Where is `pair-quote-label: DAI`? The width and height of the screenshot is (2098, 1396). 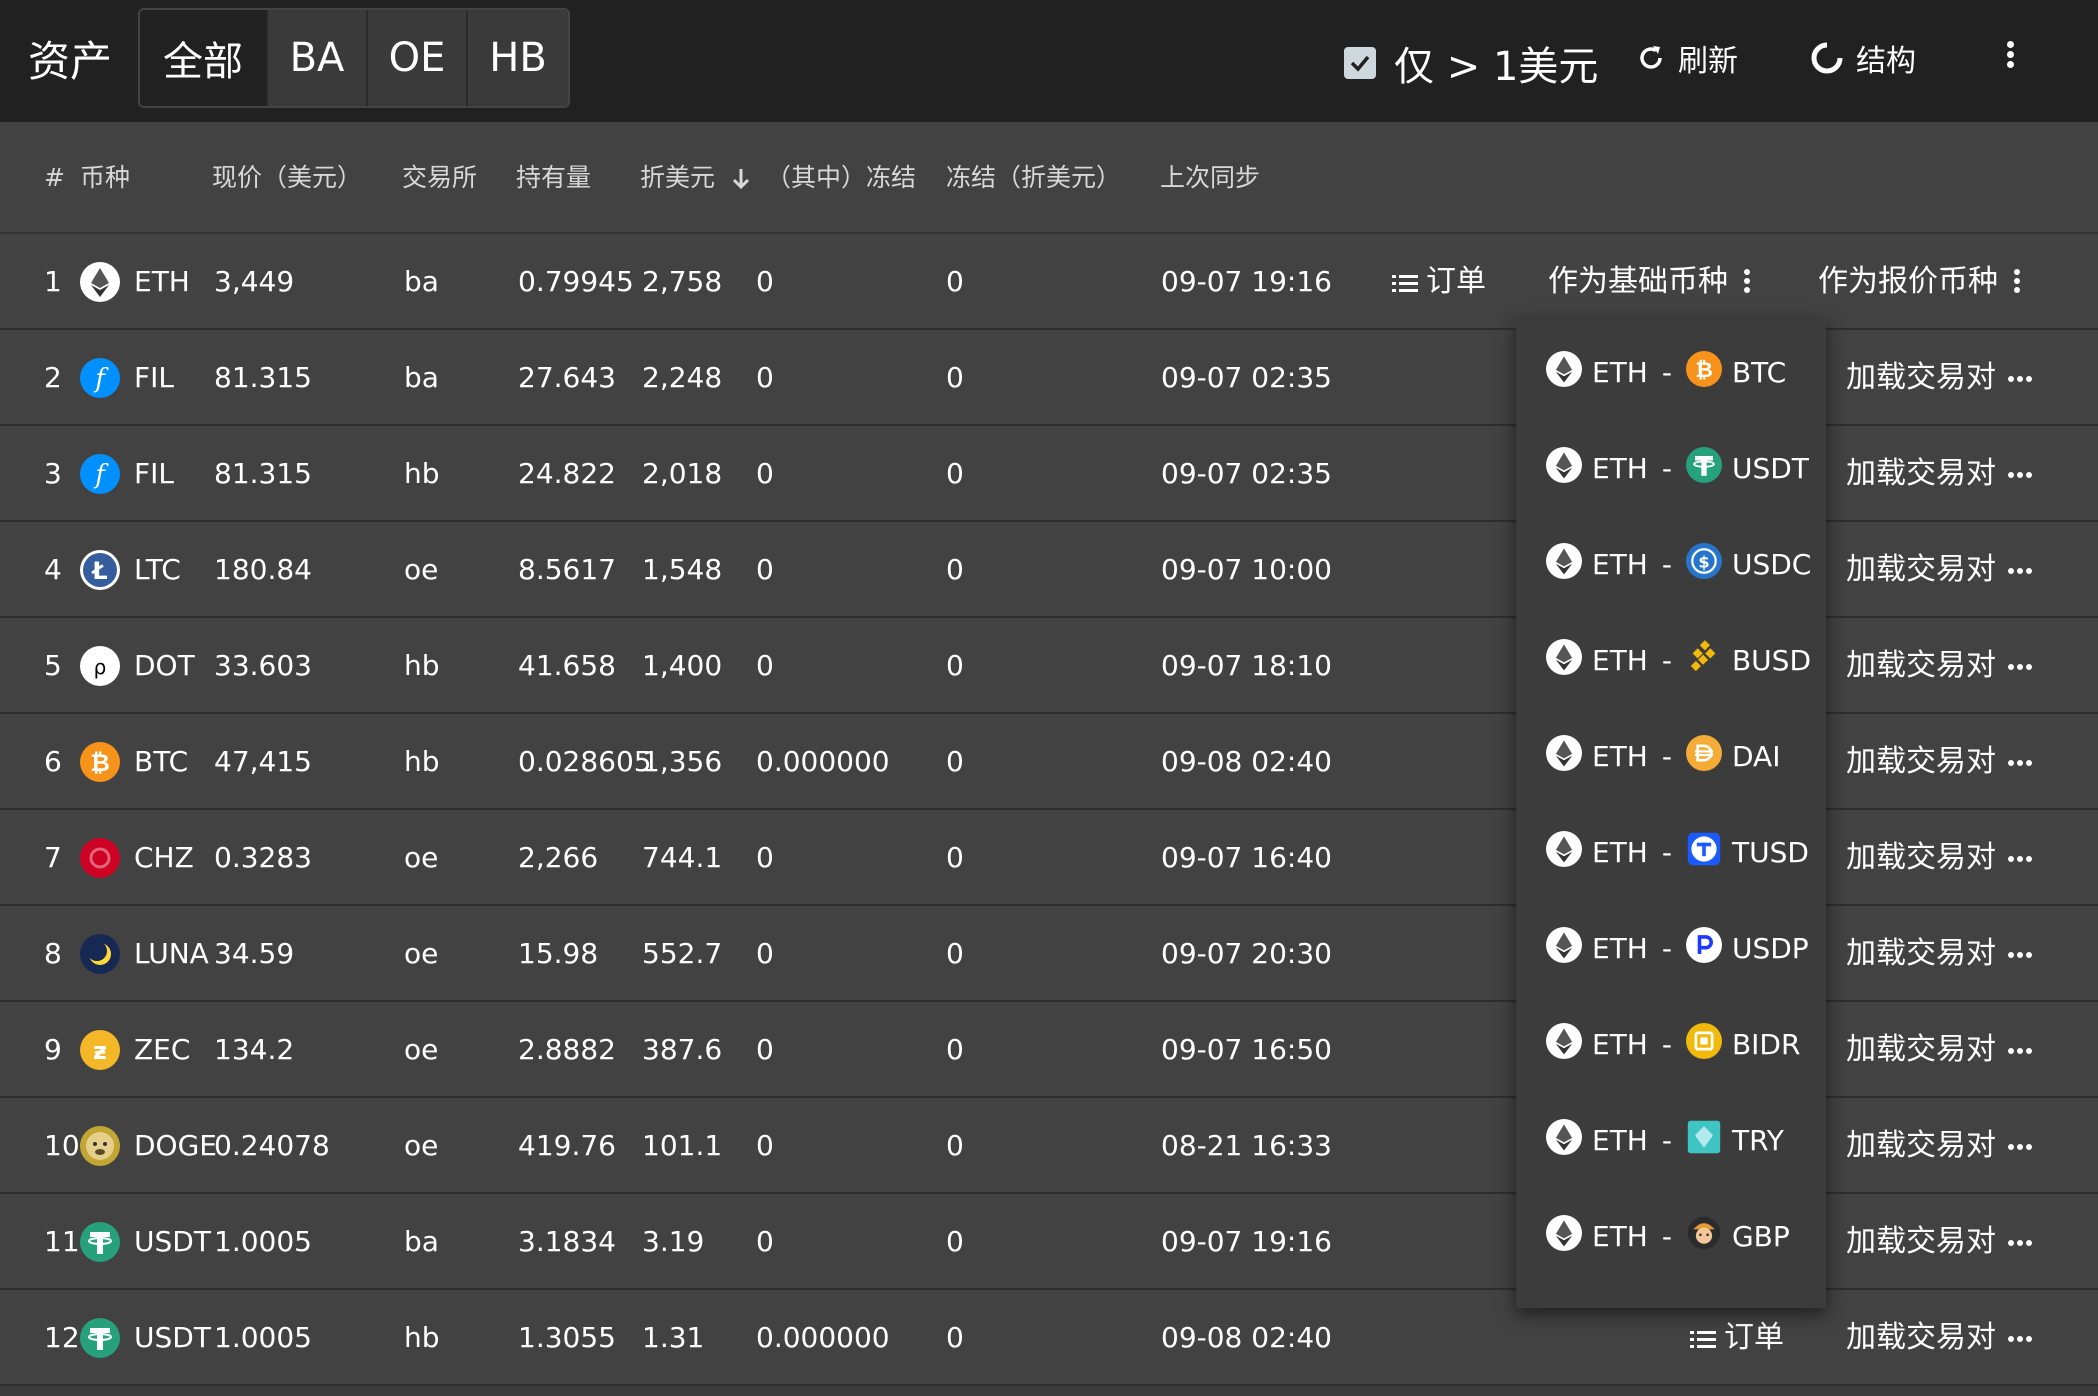
pair-quote-label: DAI is located at coordinates (1756, 756).